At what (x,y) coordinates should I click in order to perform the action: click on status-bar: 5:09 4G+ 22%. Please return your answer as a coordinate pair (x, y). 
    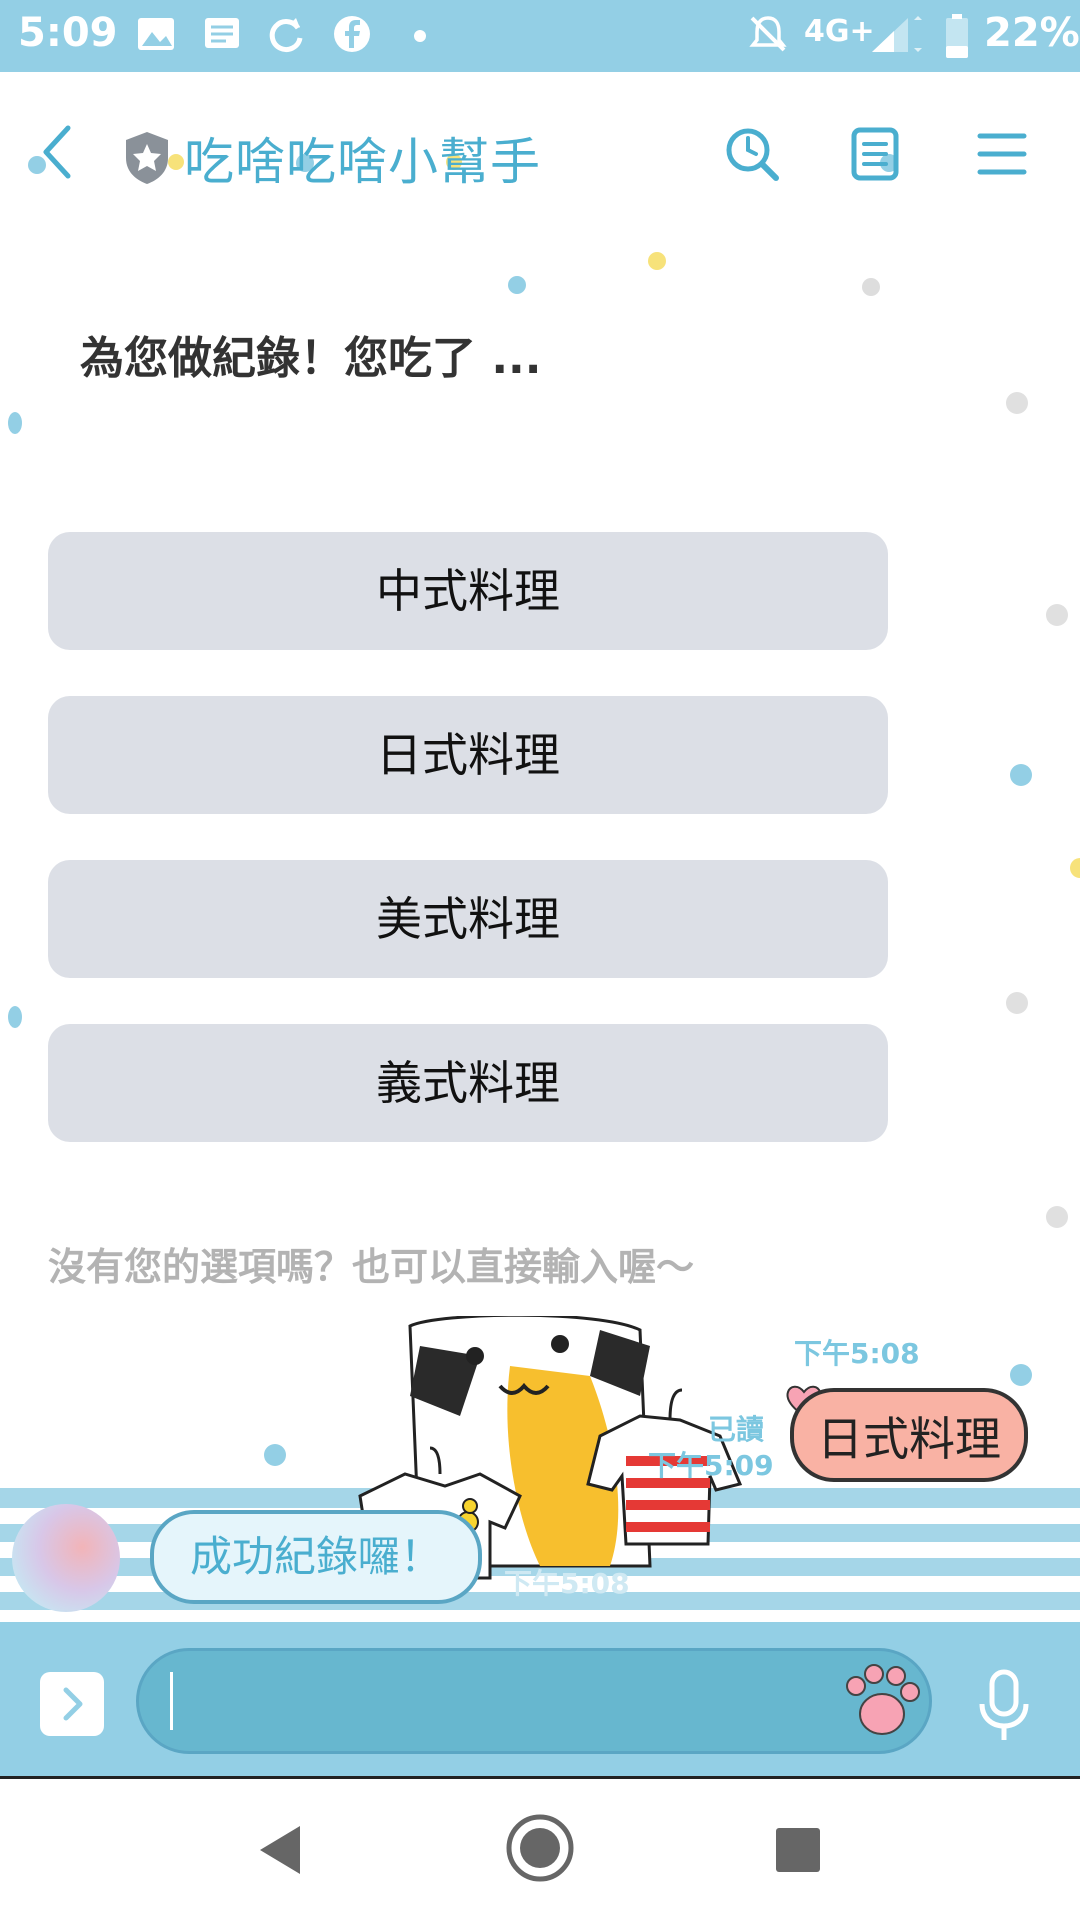
    Looking at the image, I should click on (540, 36).